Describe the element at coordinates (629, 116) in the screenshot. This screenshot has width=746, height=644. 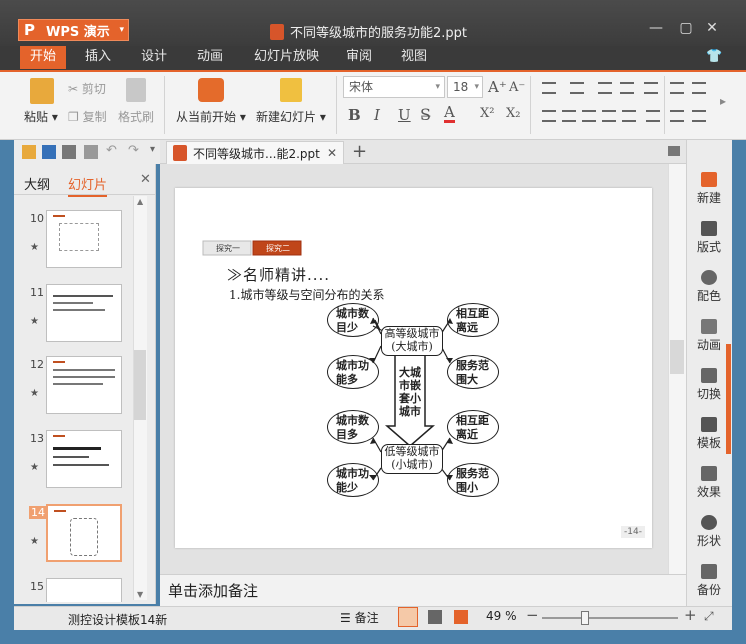
I see `distribute-icon` at that location.